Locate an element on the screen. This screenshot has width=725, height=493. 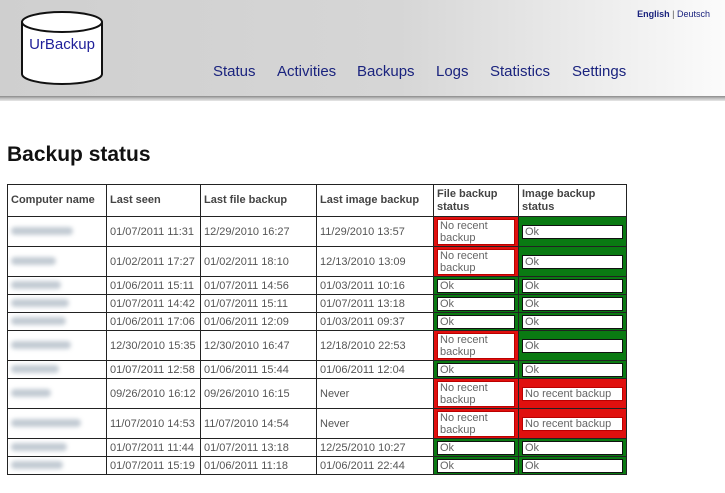
last-seen-cell: 01/07/2011 11:44 is located at coordinates (153, 447).